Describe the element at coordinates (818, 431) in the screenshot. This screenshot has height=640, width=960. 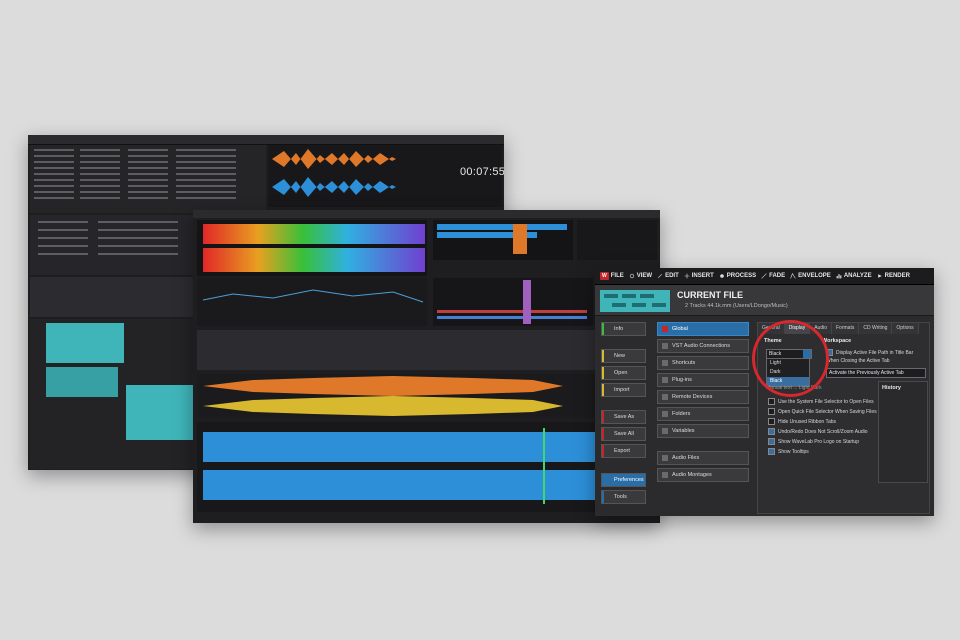
I see `option-undo-redo-scroll: Undo/Redo Does Not Scroll/Zoom Audio` at that location.